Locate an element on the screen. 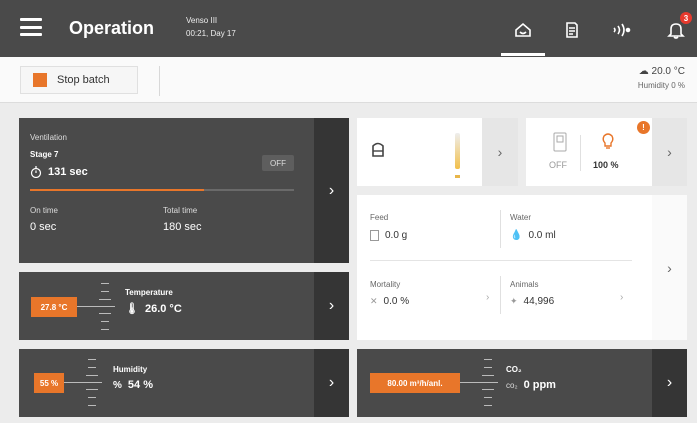 This screenshot has height=423, width=697. animals-chevron-icon: › is located at coordinates (621, 297).